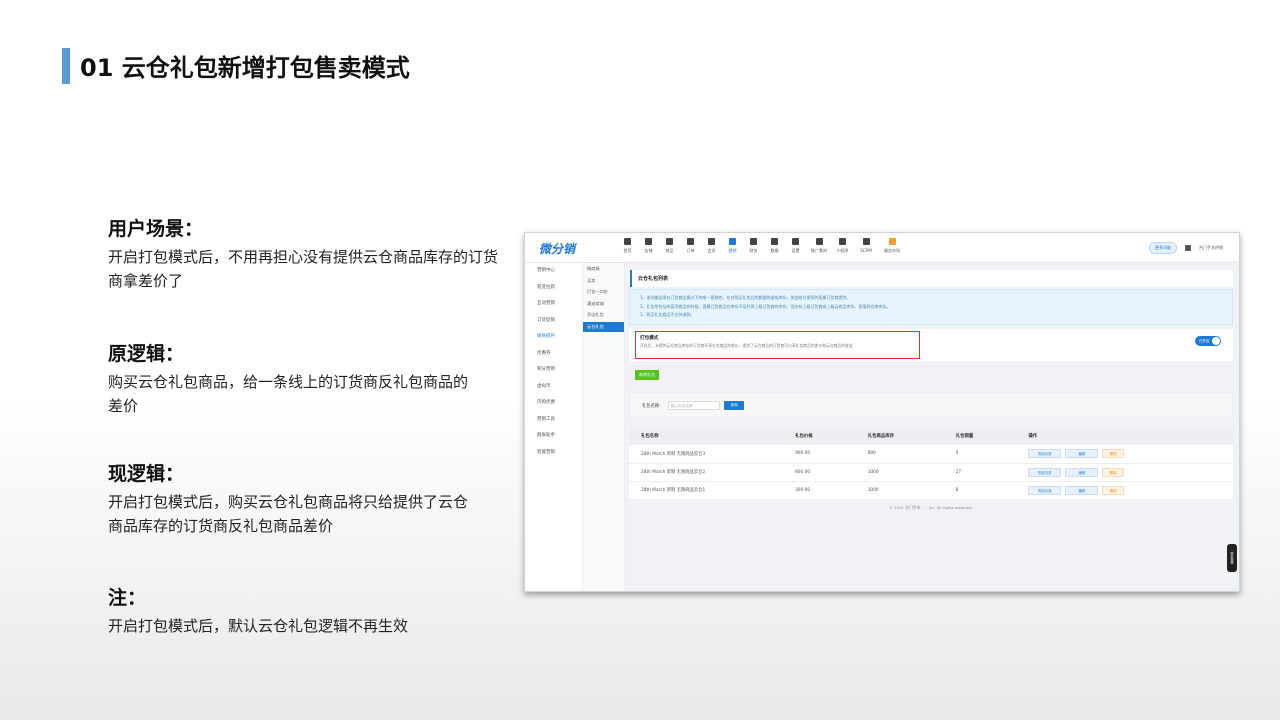 The image size is (1280, 720). Describe the element at coordinates (706, 490) in the screenshot. I see `table-cell: 28th March 新制 无限商品云仓1` at that location.